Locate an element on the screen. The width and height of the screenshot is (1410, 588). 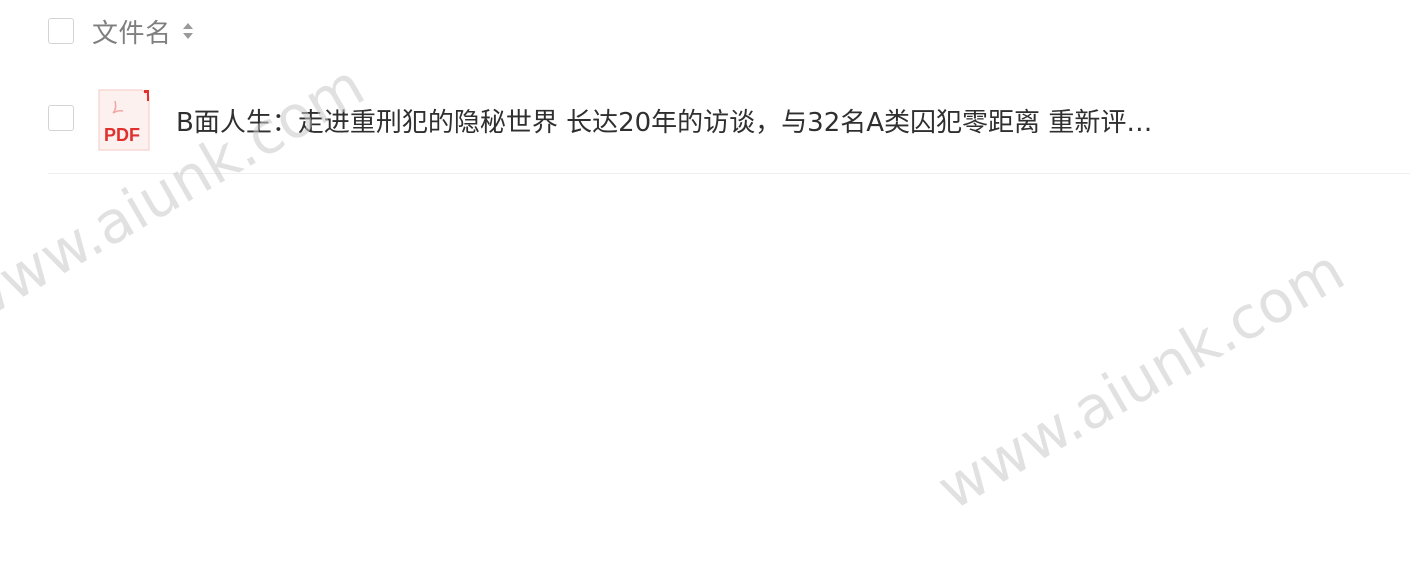
watermark-text: www.aiunk.com is located at coordinates (1141, 379).